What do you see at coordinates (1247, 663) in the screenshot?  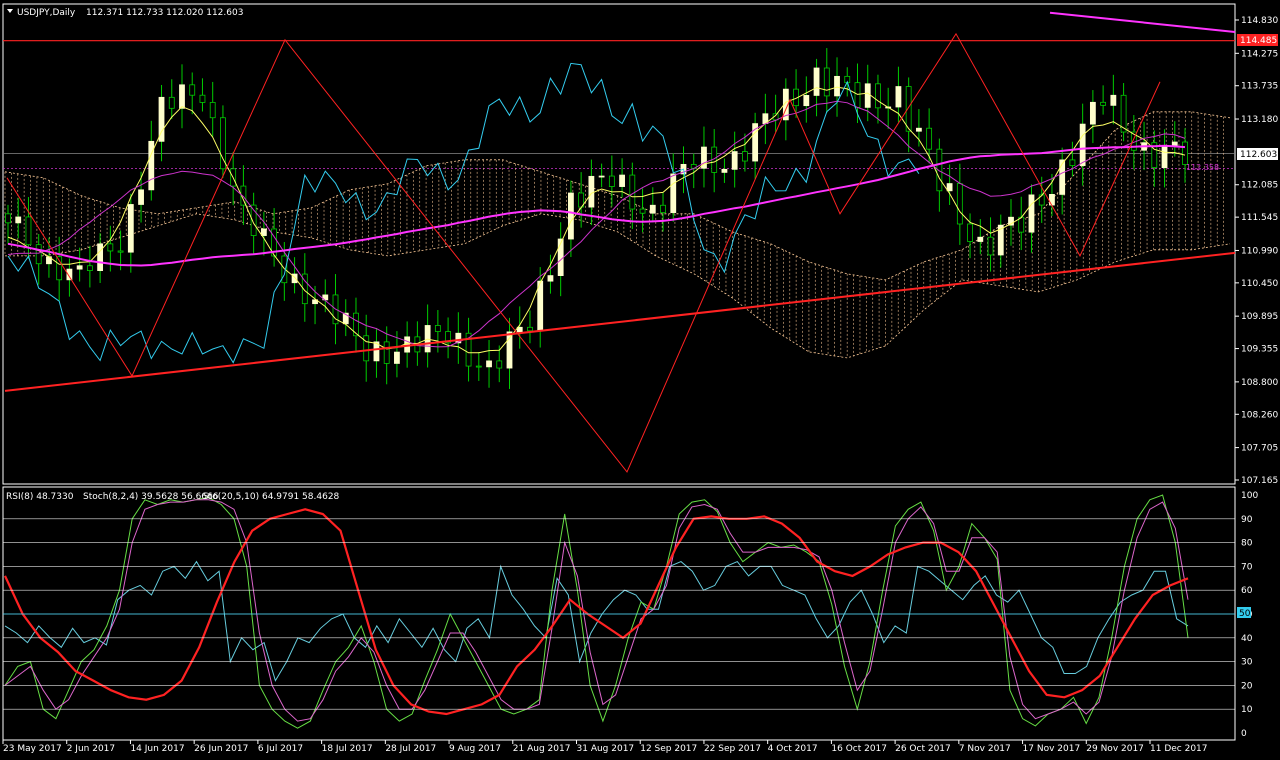 I see `osc-tick-label: 30` at bounding box center [1247, 663].